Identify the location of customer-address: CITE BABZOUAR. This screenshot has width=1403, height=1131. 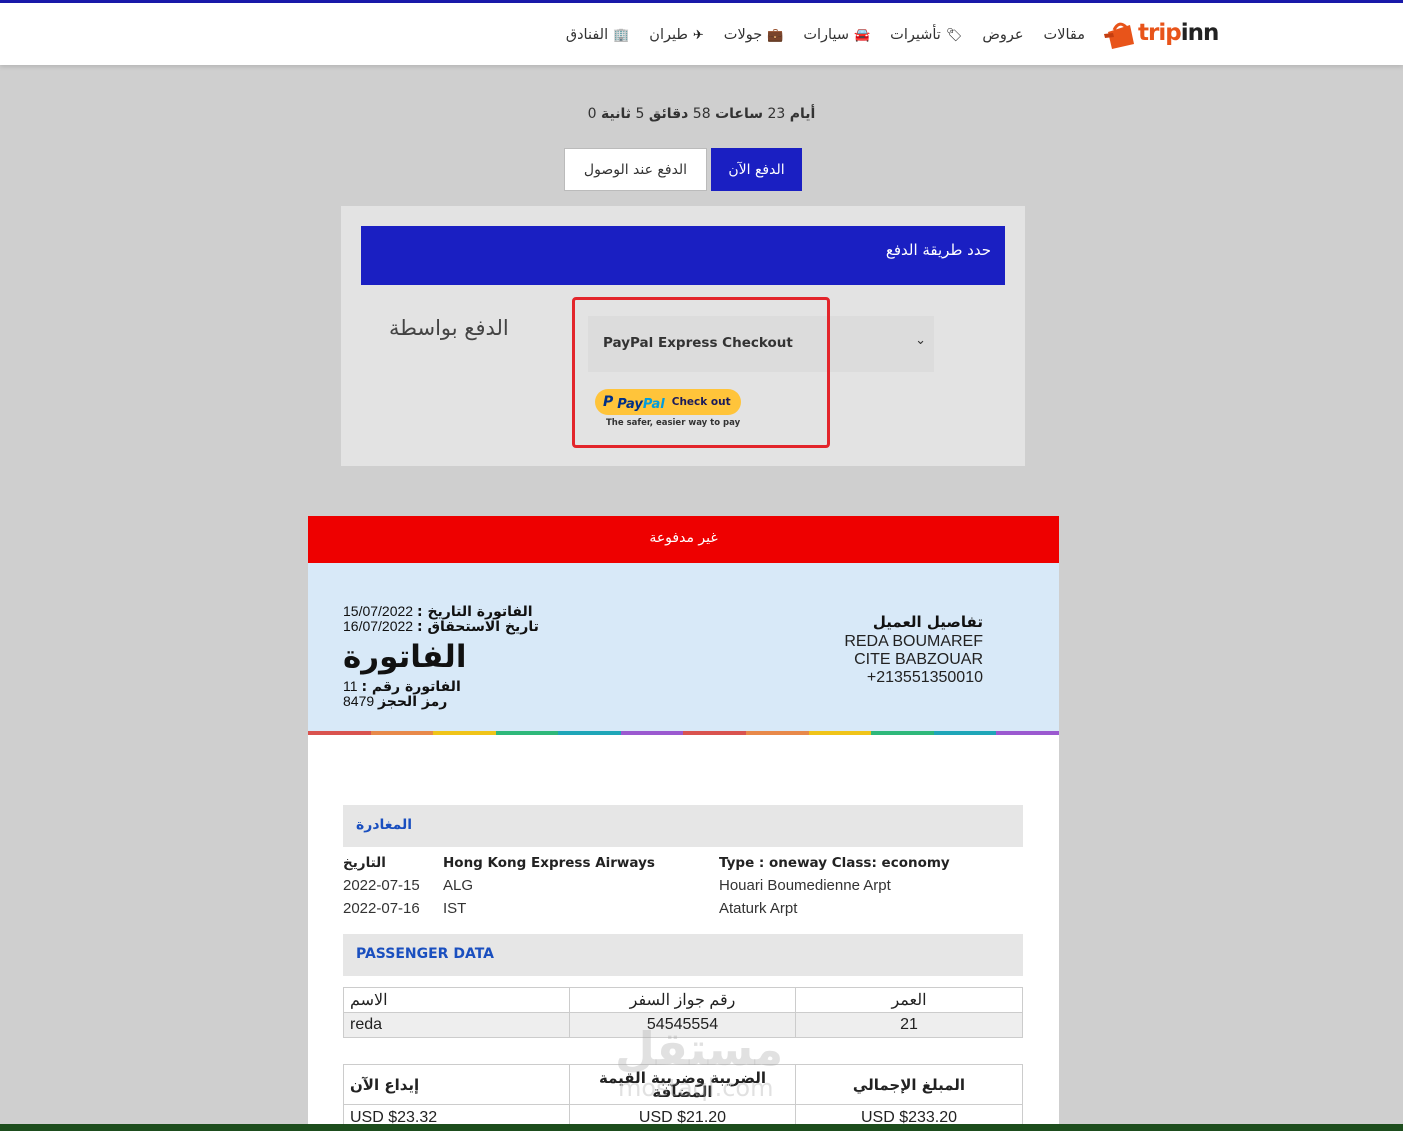
(918, 659).